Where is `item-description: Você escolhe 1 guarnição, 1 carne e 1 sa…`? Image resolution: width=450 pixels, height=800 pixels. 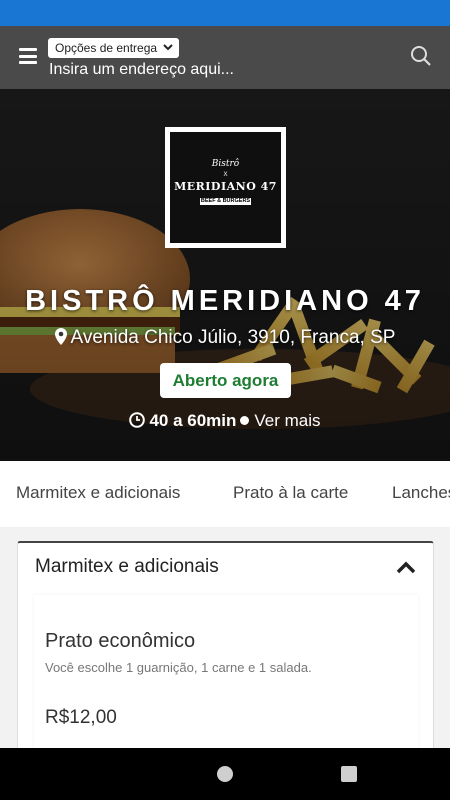 item-description: Você escolhe 1 guarnição, 1 carne e 1 sa… is located at coordinates (178, 667).